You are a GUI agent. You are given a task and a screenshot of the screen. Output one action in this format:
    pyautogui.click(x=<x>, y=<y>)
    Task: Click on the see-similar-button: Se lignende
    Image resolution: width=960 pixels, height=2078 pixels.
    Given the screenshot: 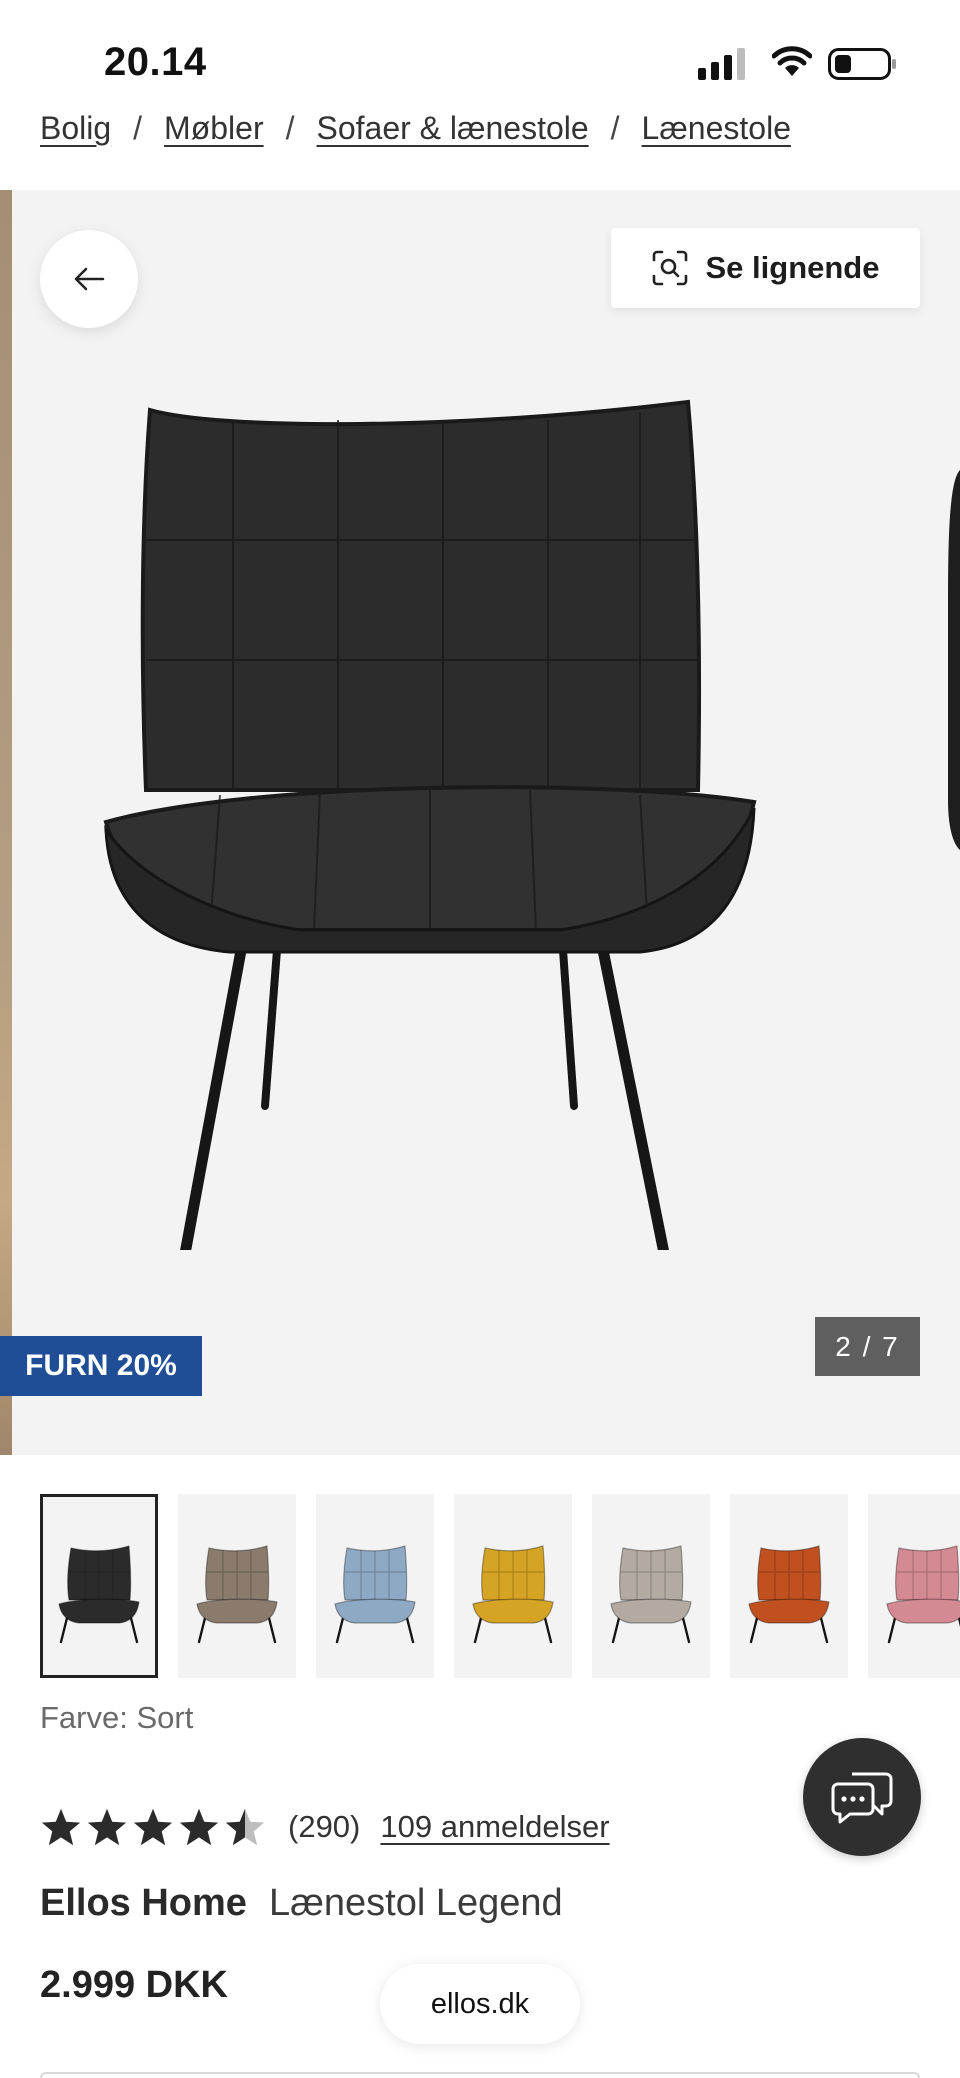 What is the action you would take?
    pyautogui.click(x=765, y=268)
    